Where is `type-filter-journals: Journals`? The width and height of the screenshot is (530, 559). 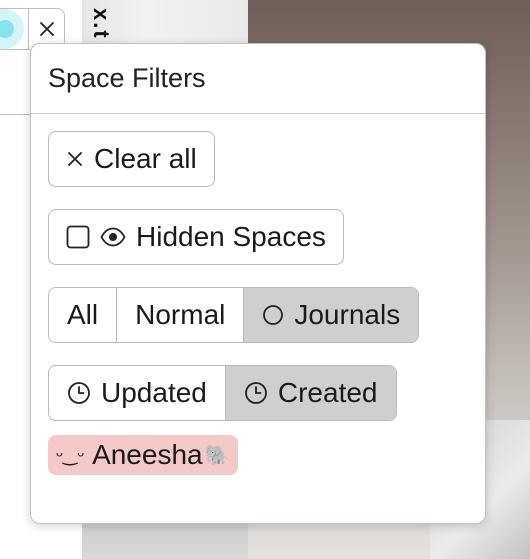 type-filter-journals: Journals is located at coordinates (331, 315).